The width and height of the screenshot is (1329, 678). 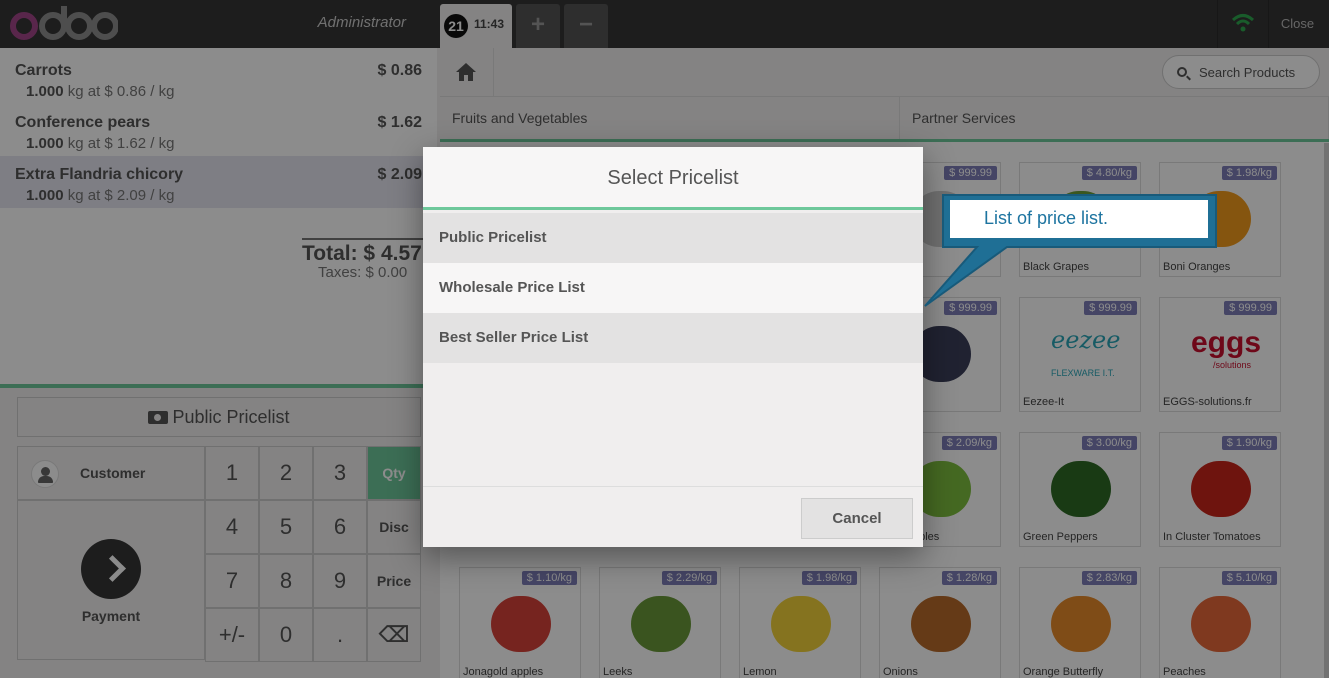 I want to click on callout-text: List of price list., so click(x=1079, y=219).